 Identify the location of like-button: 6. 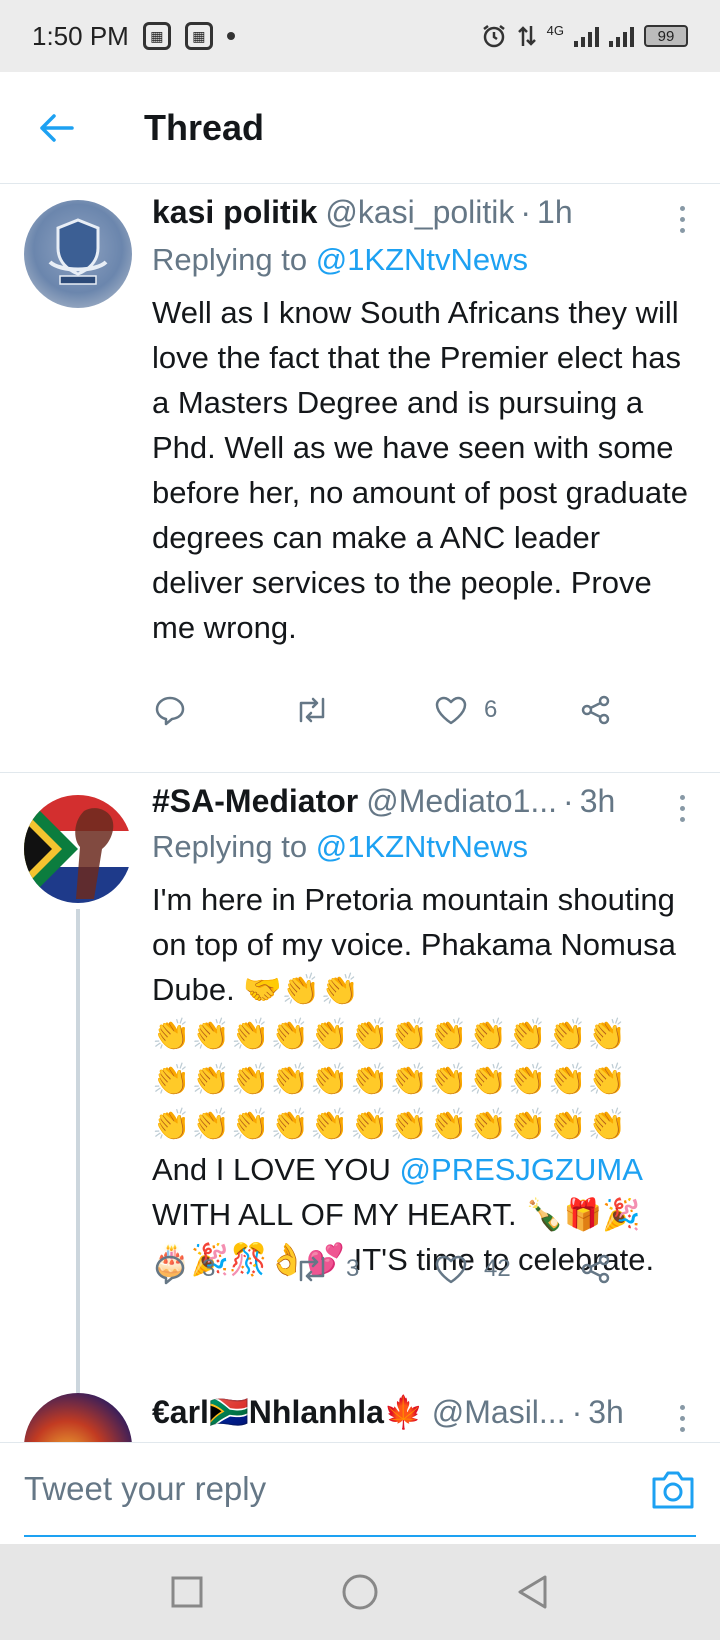
(465, 710).